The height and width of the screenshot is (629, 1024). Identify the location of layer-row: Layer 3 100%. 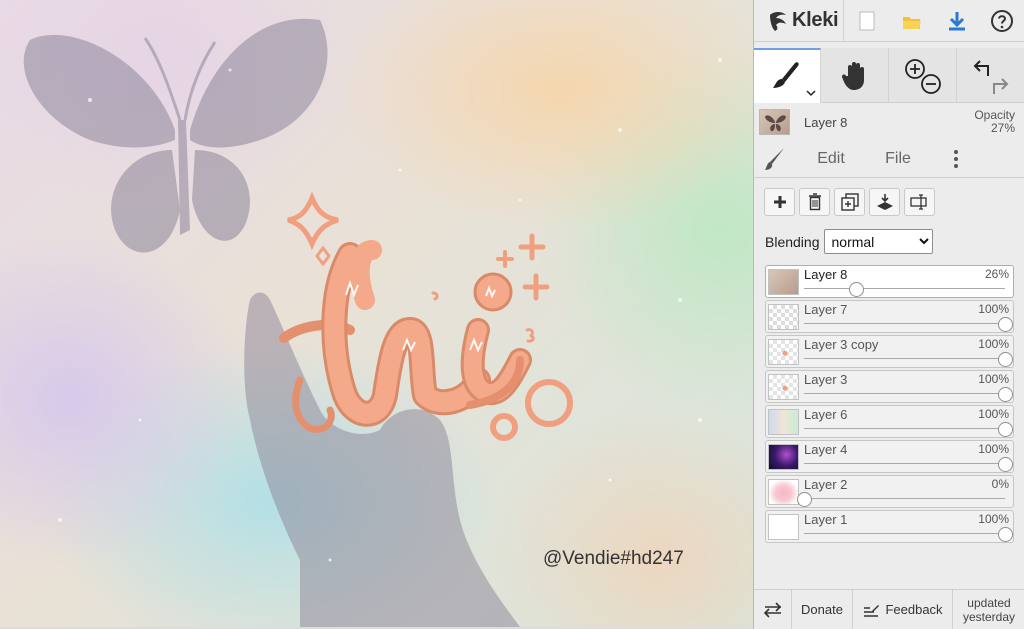
(889, 386).